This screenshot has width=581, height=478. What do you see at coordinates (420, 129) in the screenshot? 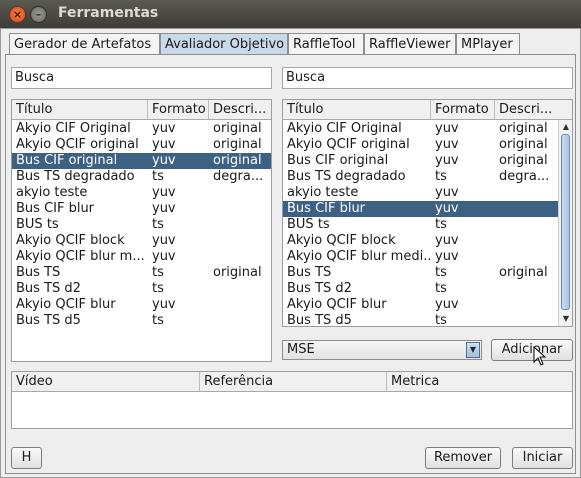
I see `right-table-row: Akyio CIF Original yuv original` at bounding box center [420, 129].